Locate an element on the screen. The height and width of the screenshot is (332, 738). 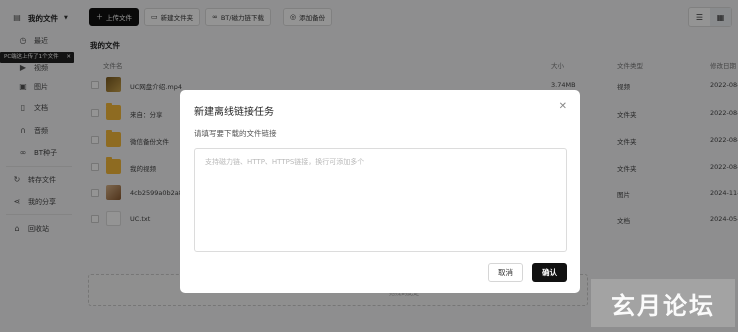
watermark-logo: 玄月论坛 is located at coordinates (663, 303).